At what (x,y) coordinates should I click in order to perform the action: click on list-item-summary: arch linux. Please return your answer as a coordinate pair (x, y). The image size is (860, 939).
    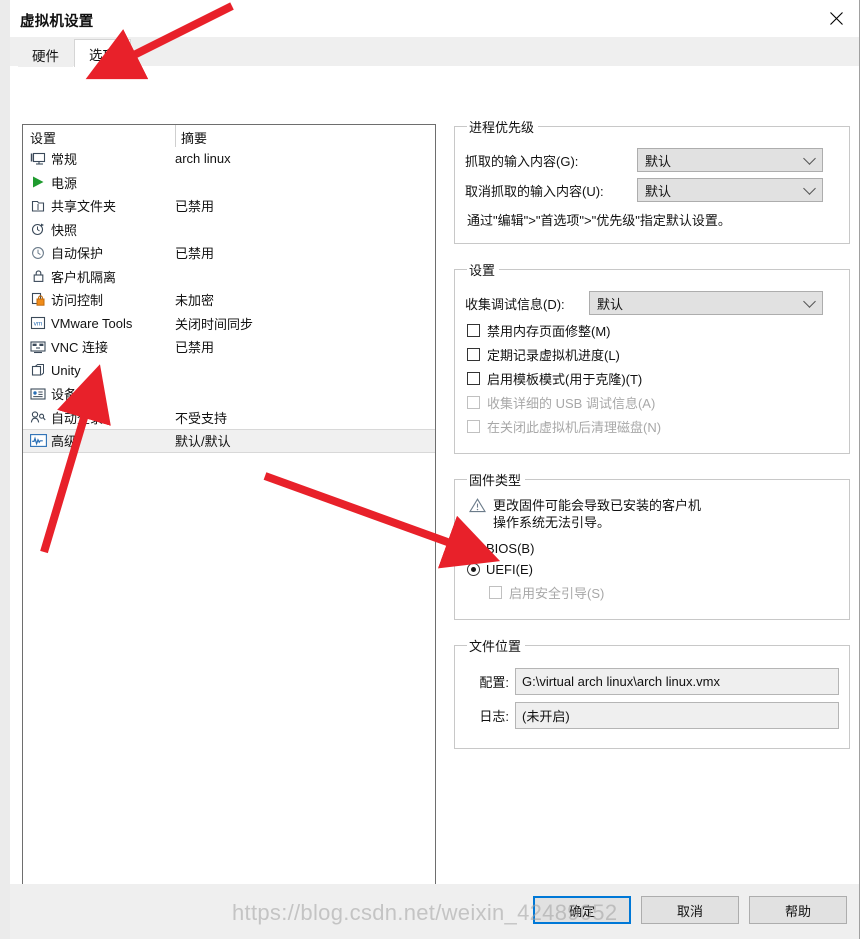
    Looking at the image, I should click on (203, 159).